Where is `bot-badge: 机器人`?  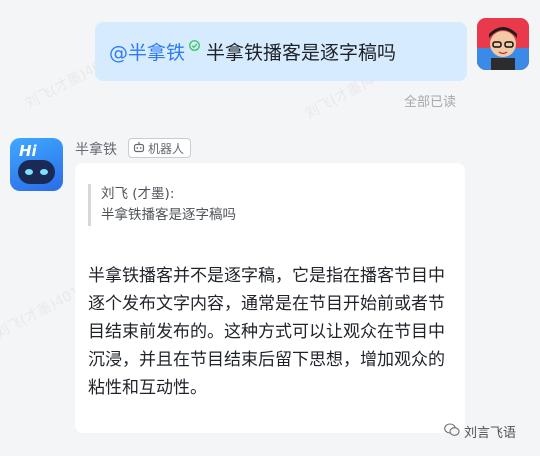 bot-badge: 机器人 is located at coordinates (160, 148).